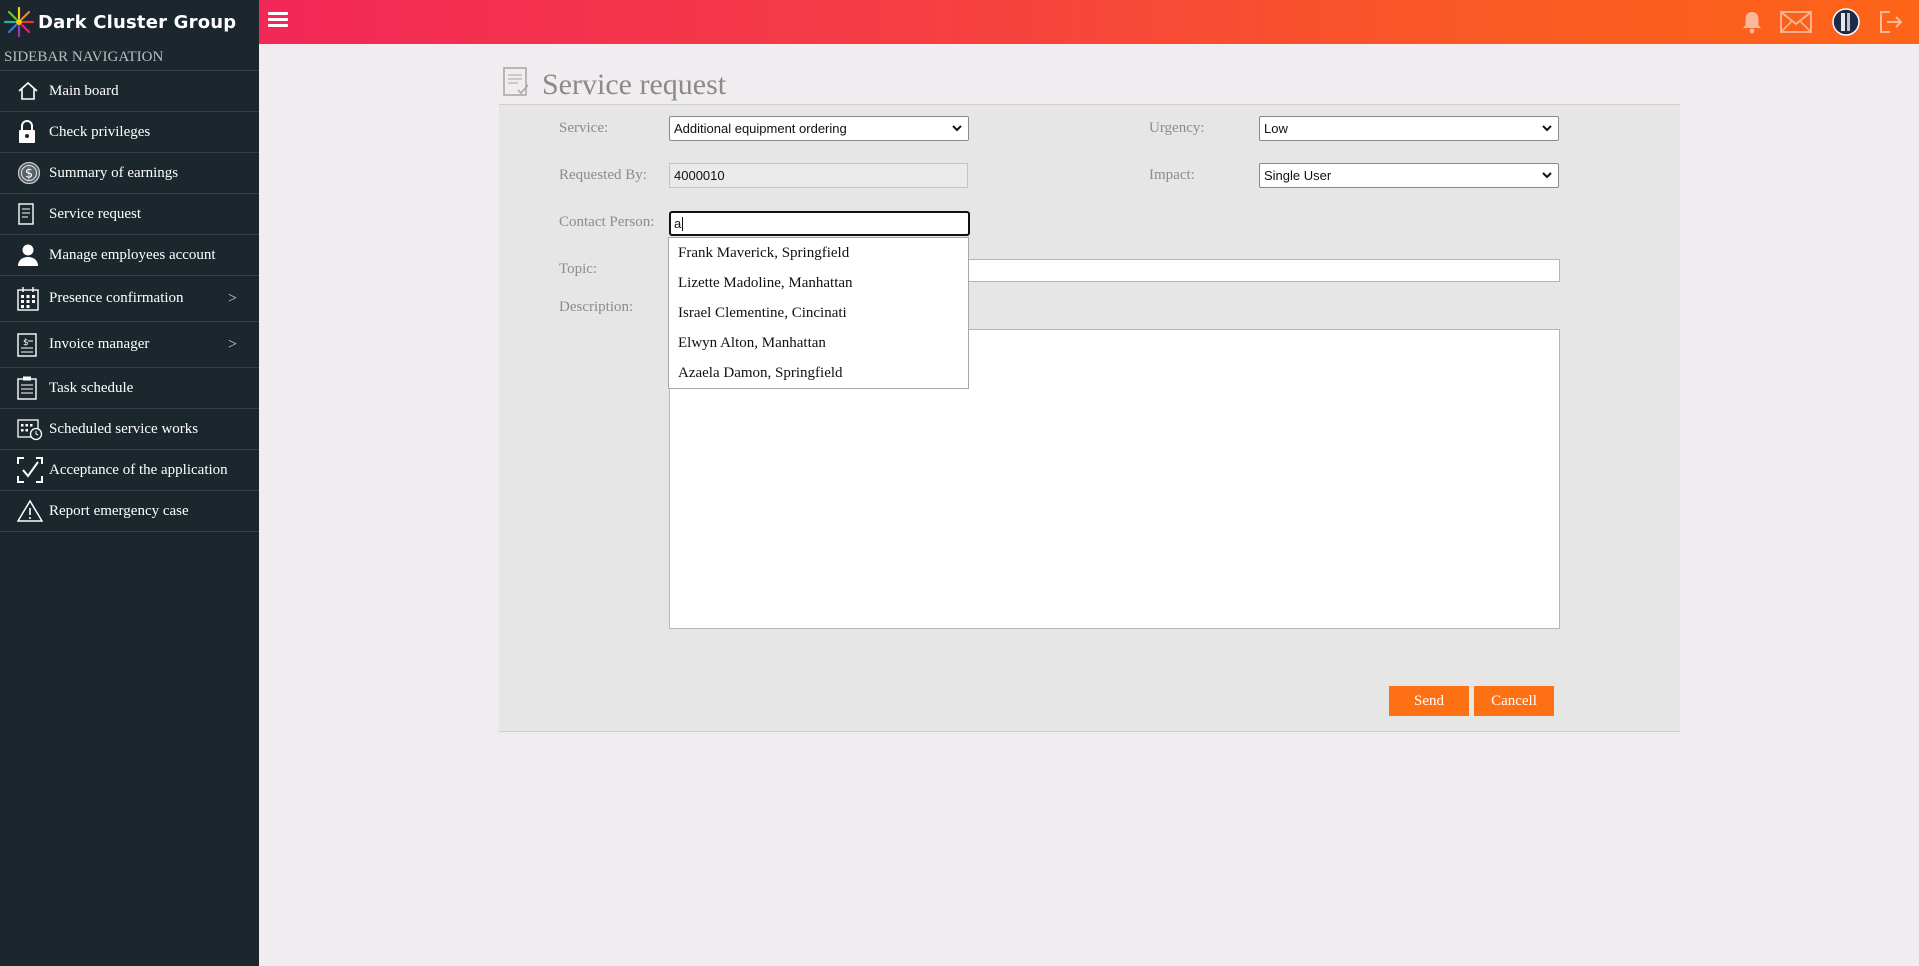  I want to click on sidebar-item-label: Task schedule, so click(91, 387).